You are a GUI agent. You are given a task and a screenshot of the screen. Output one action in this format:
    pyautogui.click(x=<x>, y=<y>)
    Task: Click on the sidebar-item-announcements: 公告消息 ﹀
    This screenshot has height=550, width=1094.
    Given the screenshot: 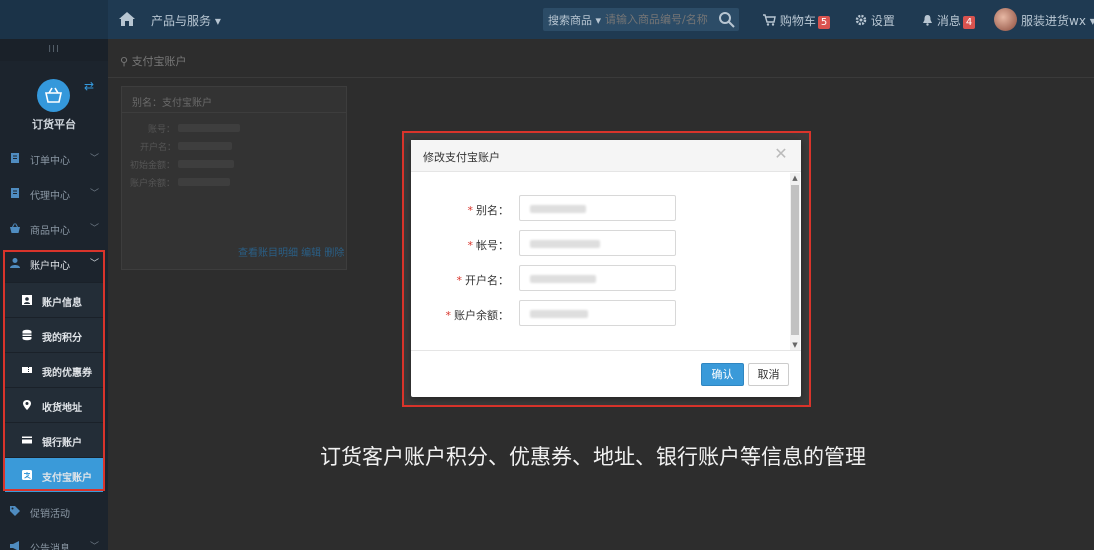 What is the action you would take?
    pyautogui.click(x=54, y=539)
    